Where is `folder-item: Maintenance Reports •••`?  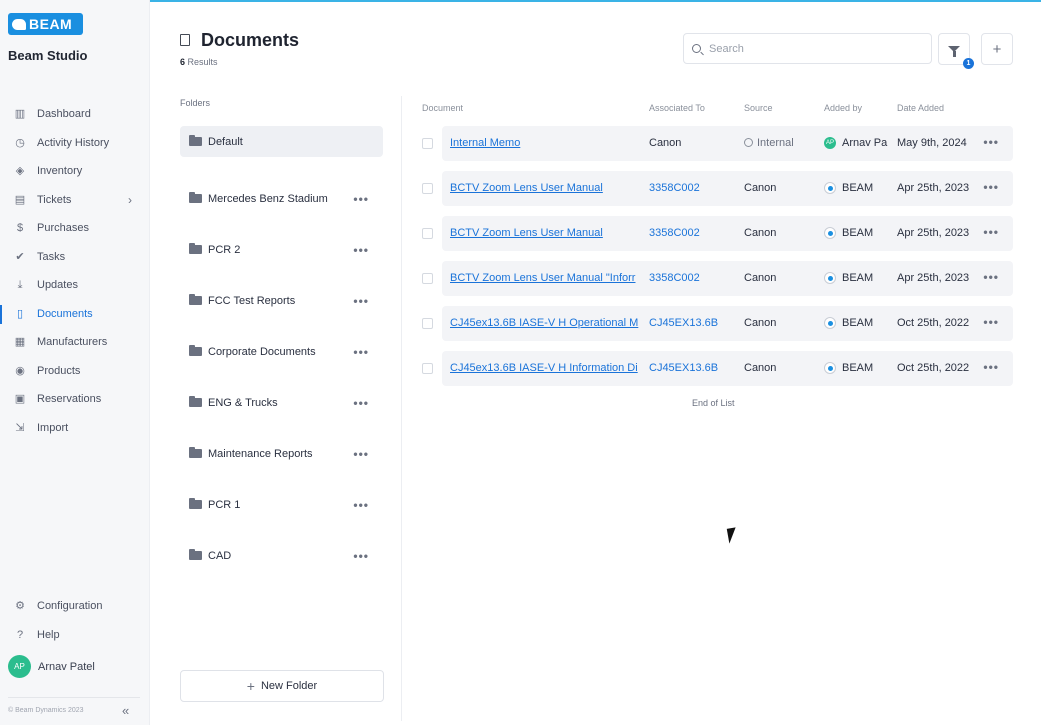
folder-item: Maintenance Reports ••• is located at coordinates (281, 453).